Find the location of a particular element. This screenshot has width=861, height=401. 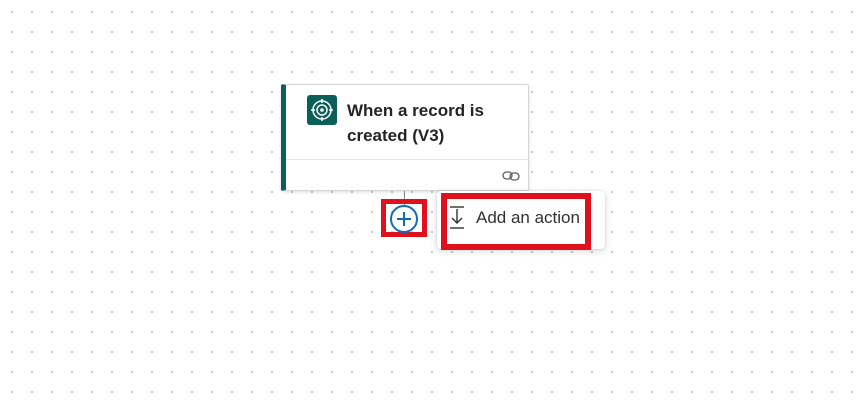

menu-item-add-an-action: Add an action is located at coordinates (521, 220).